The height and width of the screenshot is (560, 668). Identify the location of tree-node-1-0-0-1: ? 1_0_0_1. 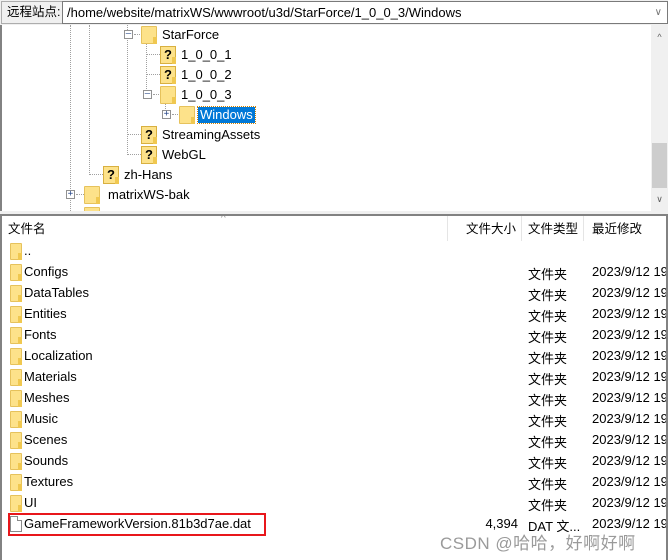
(197, 55).